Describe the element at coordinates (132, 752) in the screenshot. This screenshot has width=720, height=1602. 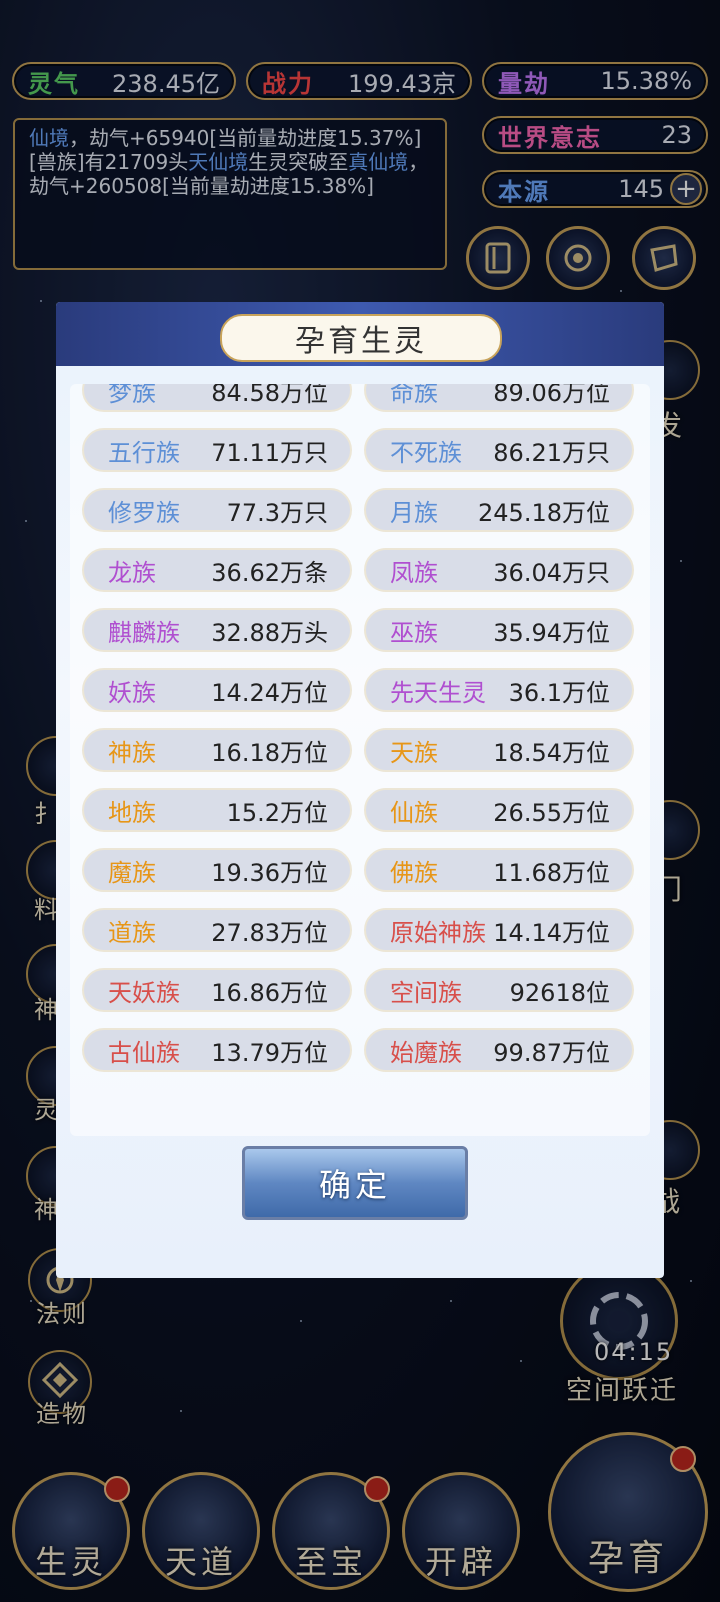
I see `race-name: 神族` at that location.